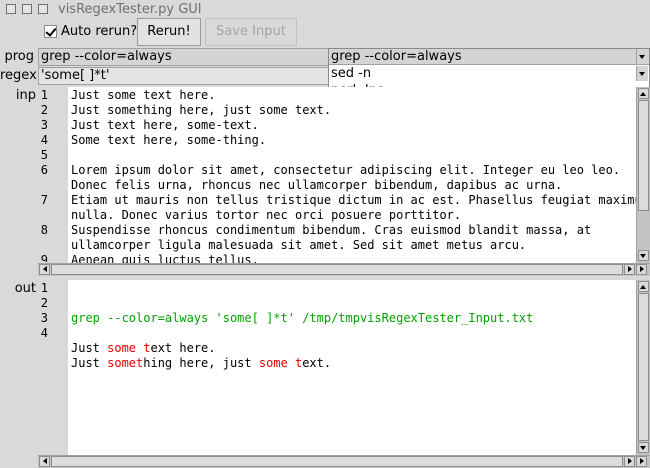  Describe the element at coordinates (44, 257) in the screenshot. I see `line-number: 9` at that location.